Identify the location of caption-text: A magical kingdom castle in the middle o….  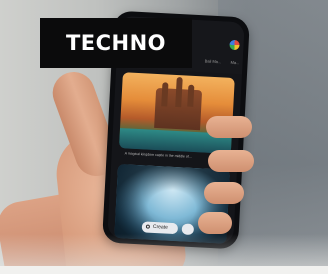
(158, 155).